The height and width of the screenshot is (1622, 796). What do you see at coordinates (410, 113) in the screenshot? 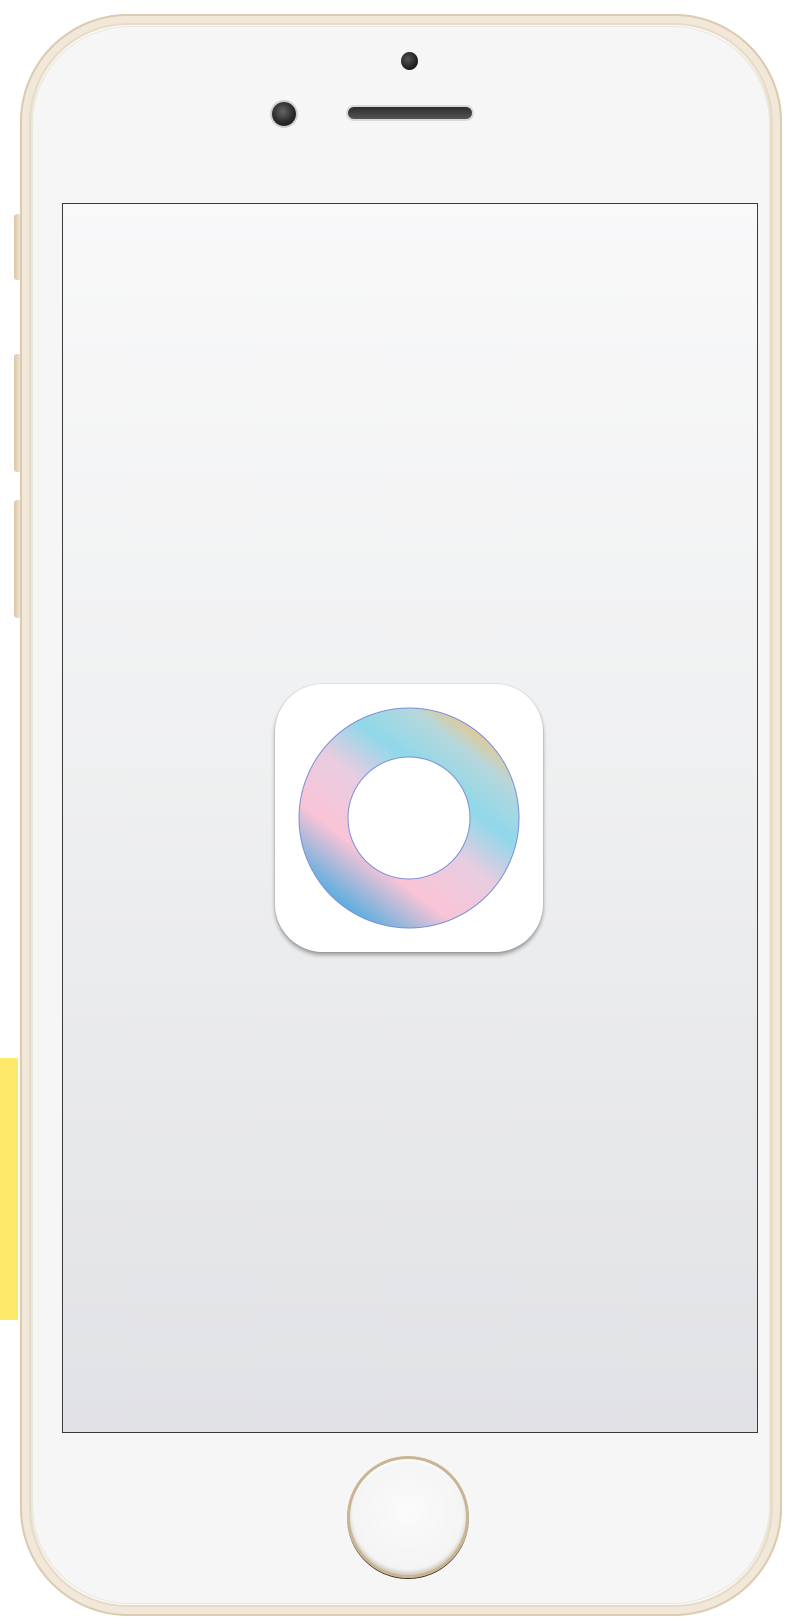
I see `earpiece-speaker` at bounding box center [410, 113].